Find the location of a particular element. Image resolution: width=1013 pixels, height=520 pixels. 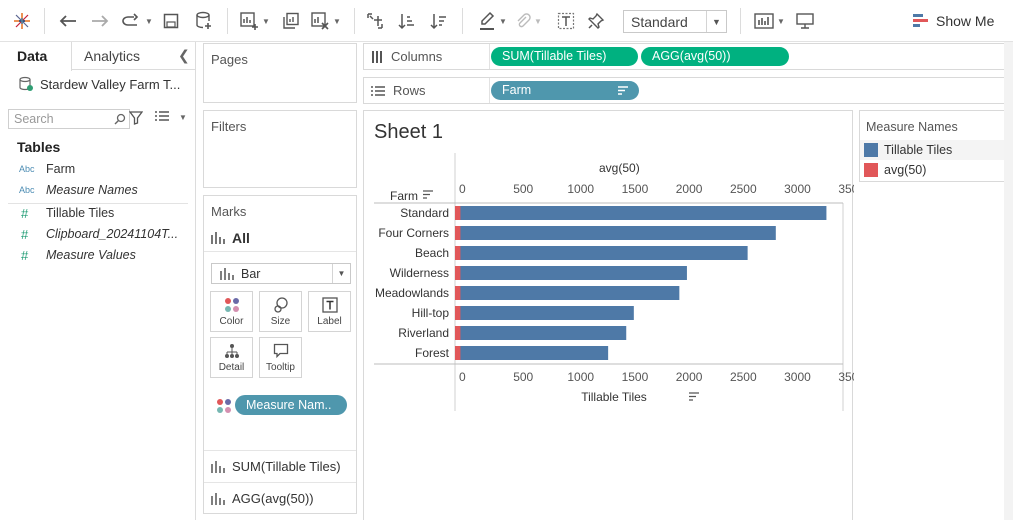

field-name: Farm is located at coordinates (61, 169).